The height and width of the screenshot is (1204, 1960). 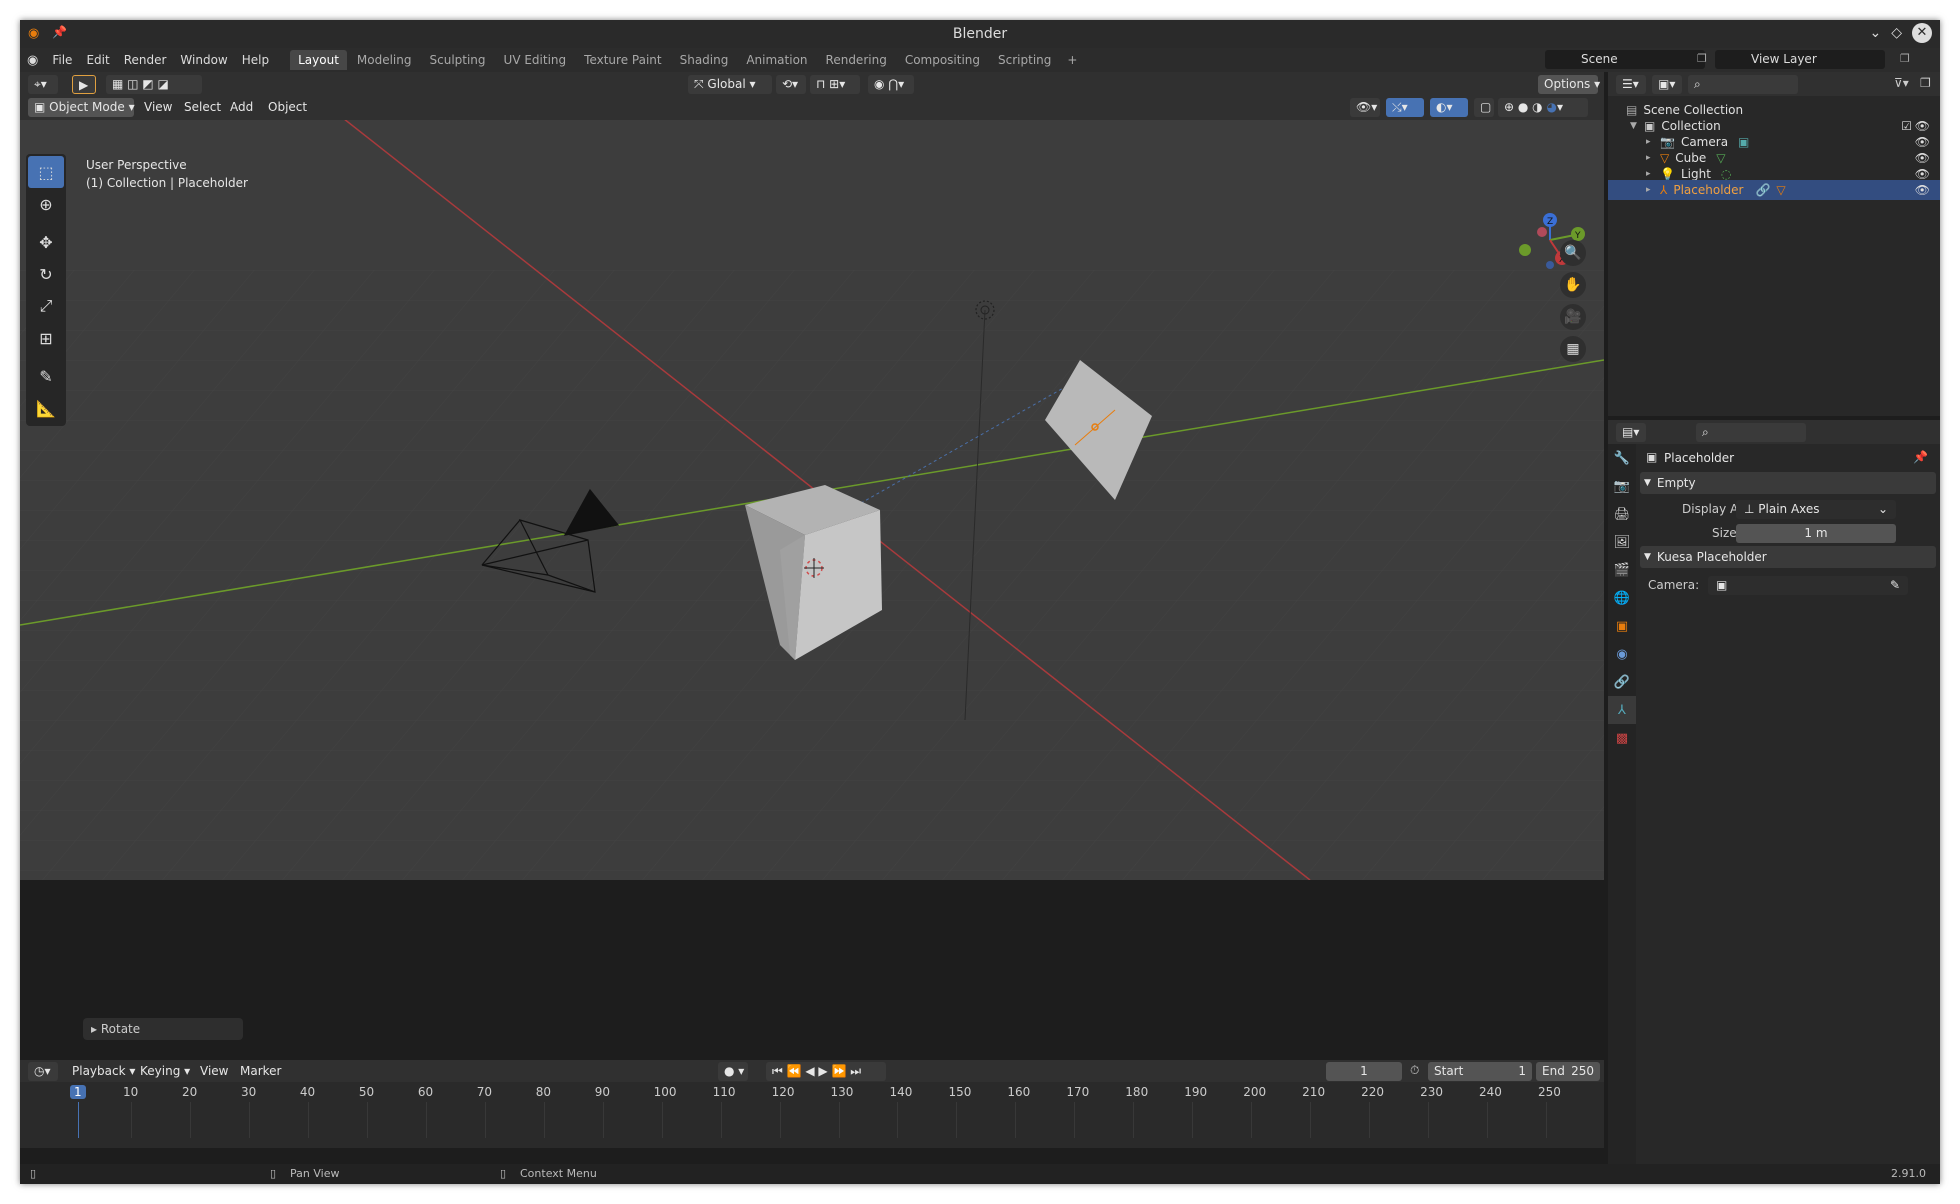 What do you see at coordinates (165, 1071) in the screenshot?
I see `timeline-menu-keying: Keying ▾` at bounding box center [165, 1071].